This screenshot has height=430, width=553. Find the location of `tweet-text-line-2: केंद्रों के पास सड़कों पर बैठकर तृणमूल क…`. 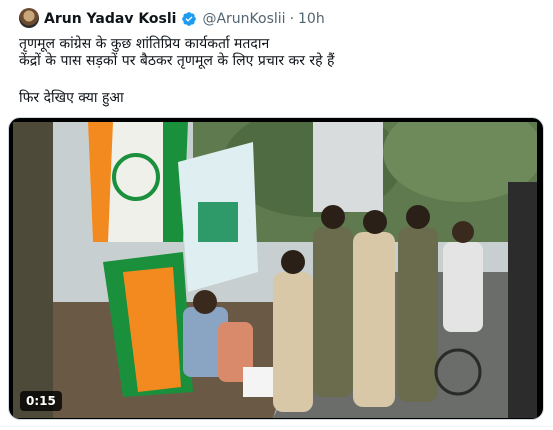

tweet-text-line-2: केंद्रों के पास सड़कों पर बैठकर तृणमूल क… is located at coordinates (177, 61).